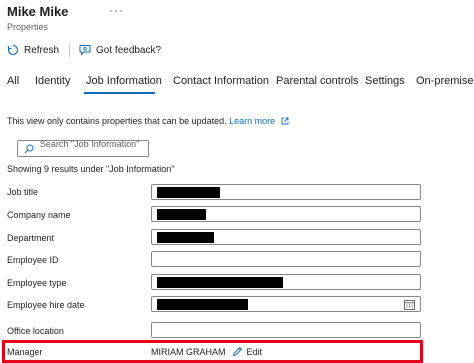 The height and width of the screenshot is (363, 474). I want to click on tab-contact-information: Contact Information, so click(221, 81).